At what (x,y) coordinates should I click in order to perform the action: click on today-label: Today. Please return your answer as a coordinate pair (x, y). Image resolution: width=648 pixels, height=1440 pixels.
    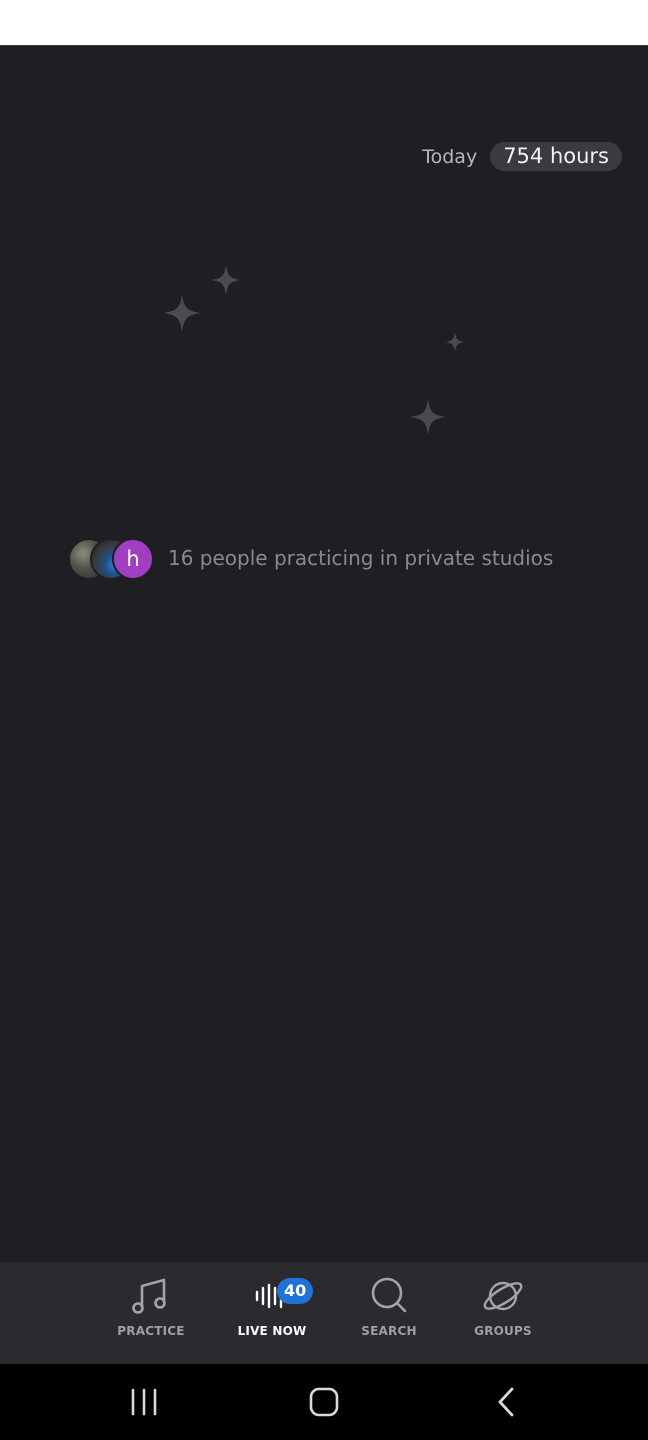
    Looking at the image, I should click on (450, 156).